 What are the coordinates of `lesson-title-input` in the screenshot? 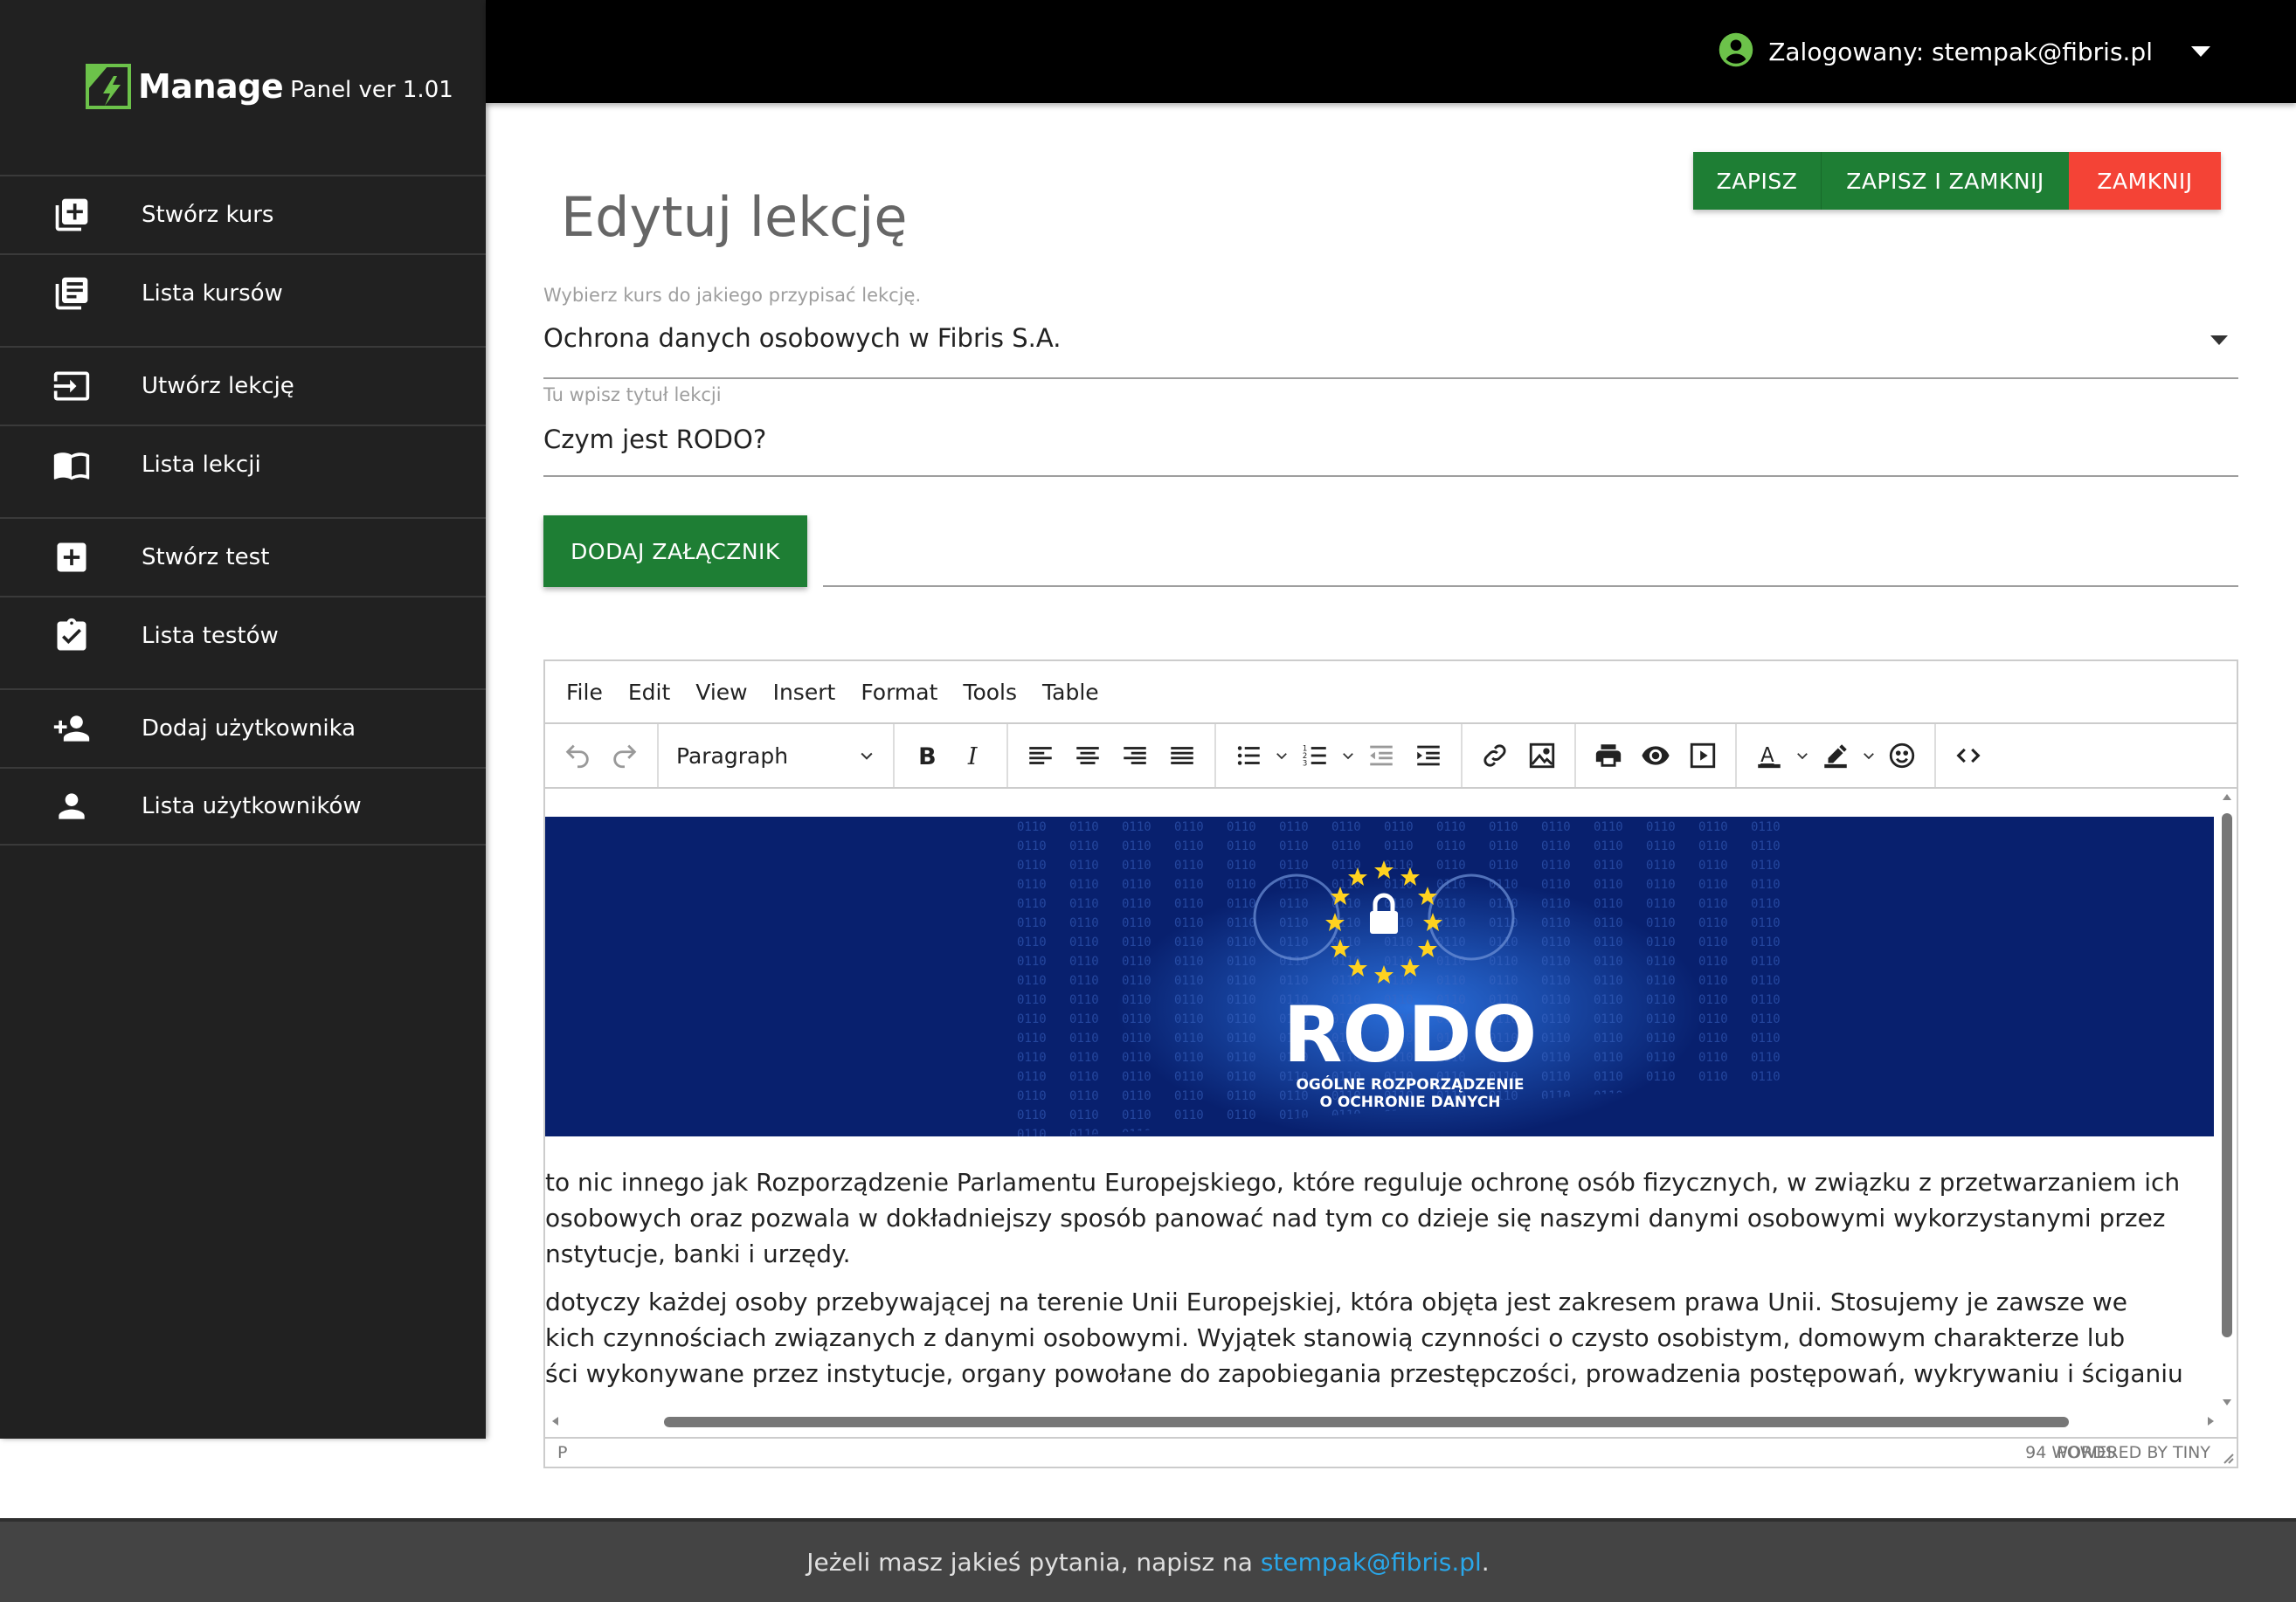 It's located at (1390, 439).